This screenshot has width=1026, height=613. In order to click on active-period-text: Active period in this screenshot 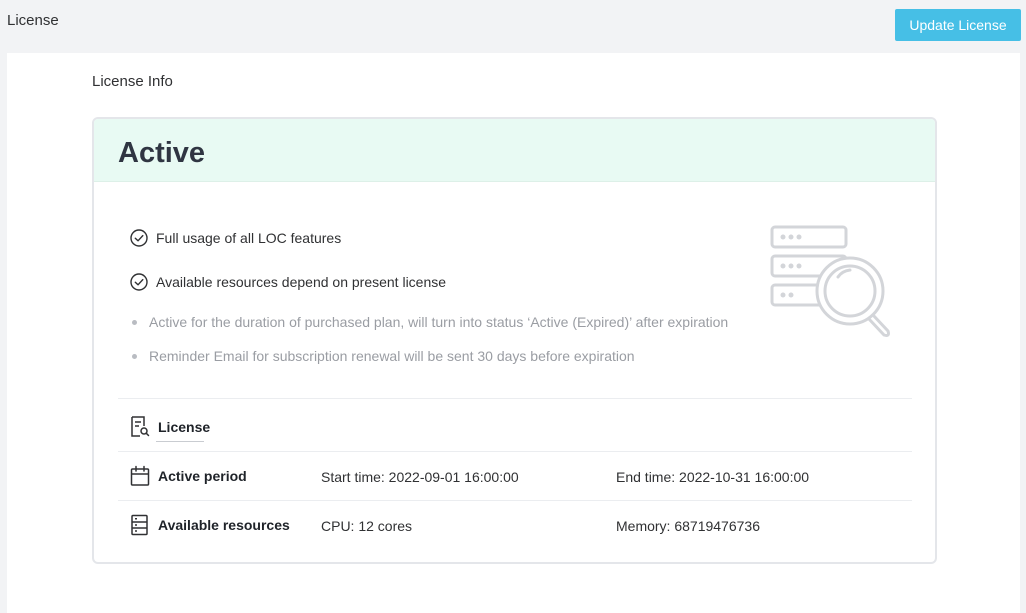, I will do `click(202, 476)`.